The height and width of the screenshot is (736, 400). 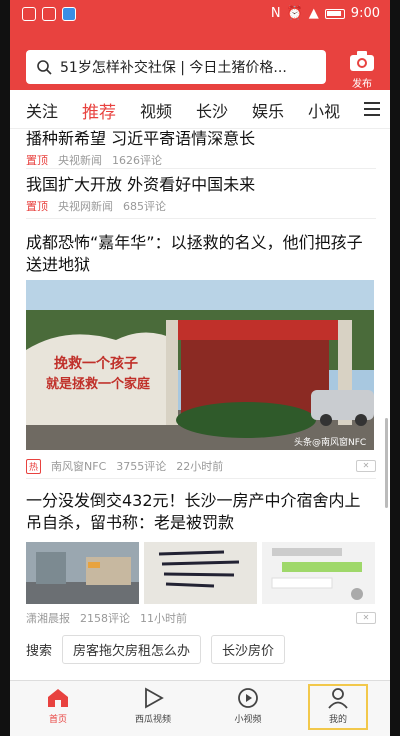 What do you see at coordinates (80, 160) in the screenshot?
I see `news-source: 央视新闻` at bounding box center [80, 160].